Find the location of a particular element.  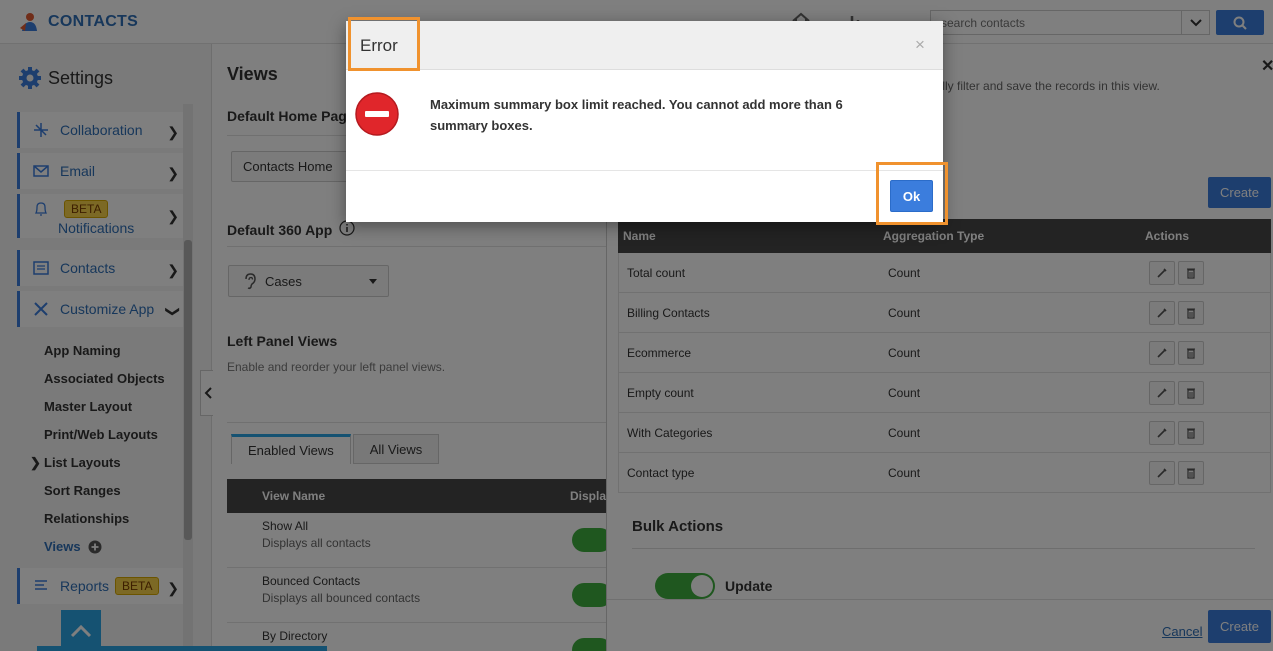

ok-button: Ok is located at coordinates (911, 196).